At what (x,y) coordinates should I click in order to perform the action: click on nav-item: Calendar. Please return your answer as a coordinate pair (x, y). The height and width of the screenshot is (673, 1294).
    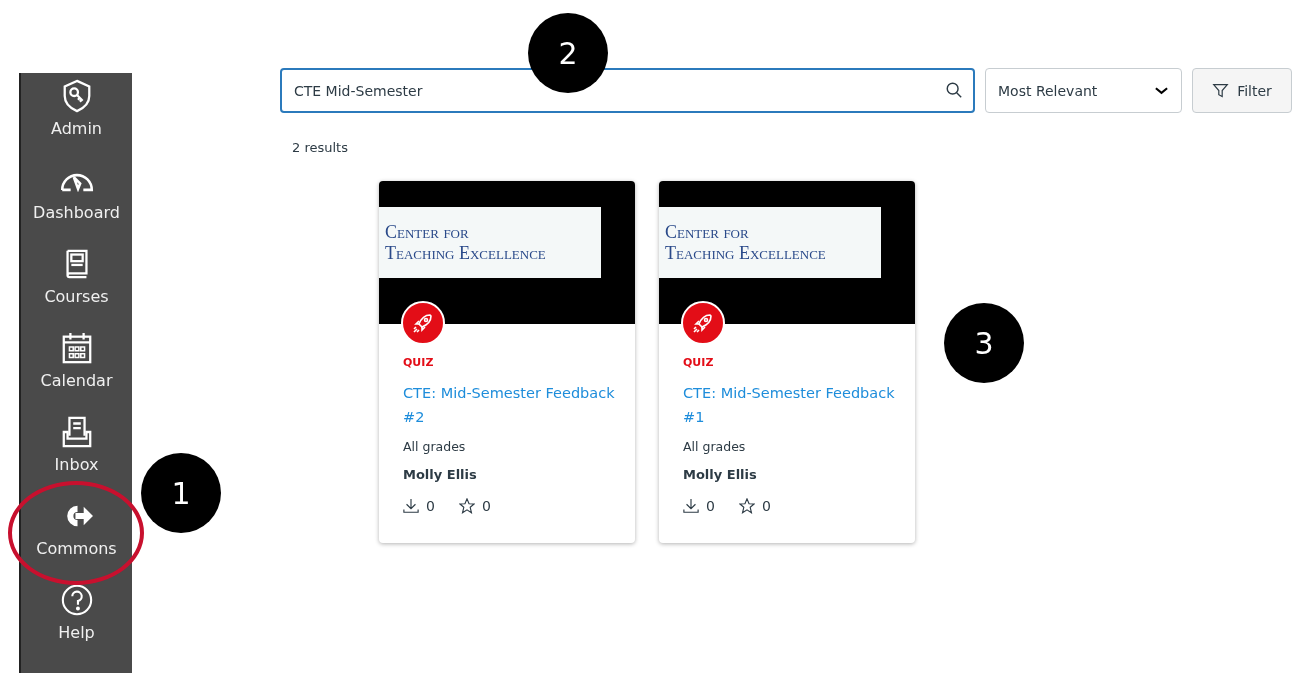
    Looking at the image, I should click on (76, 373).